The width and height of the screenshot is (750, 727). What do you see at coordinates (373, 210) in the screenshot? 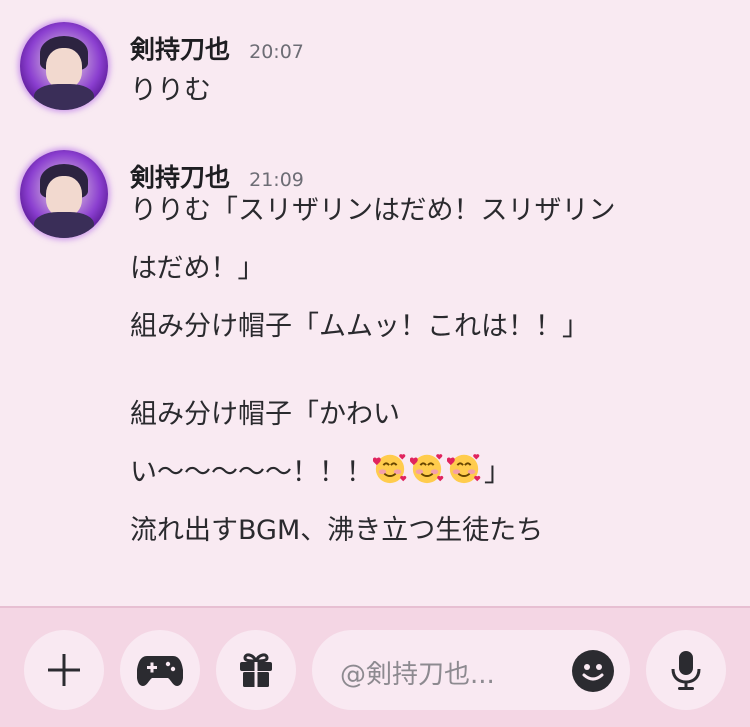
I see `message-line: りりむ「スリザリンはだめ！スリザリン` at bounding box center [373, 210].